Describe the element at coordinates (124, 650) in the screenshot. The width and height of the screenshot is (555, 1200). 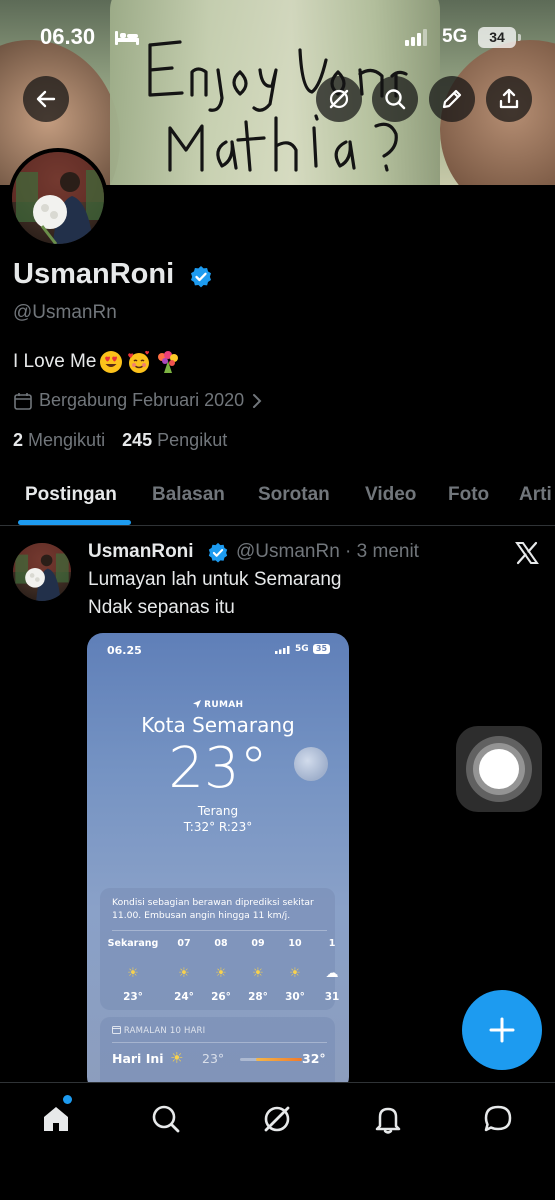
I see `image-status-time: 06.25` at that location.